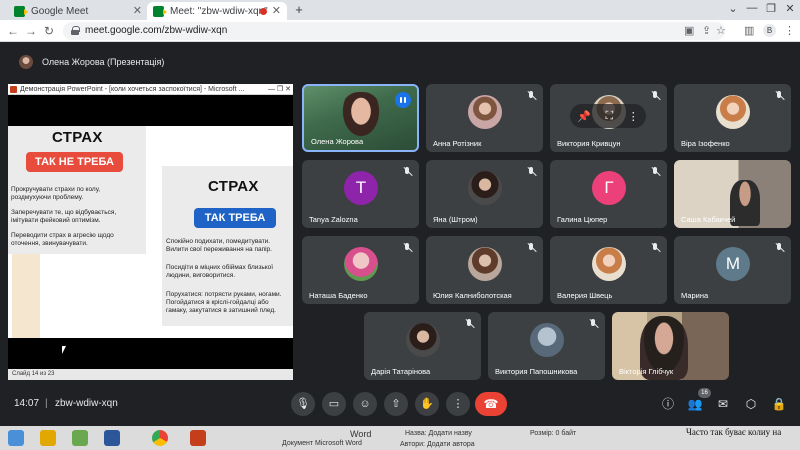 This screenshot has width=800, height=450. I want to click on taskbar-doc-type: Документ Microsoft Word, so click(322, 443).